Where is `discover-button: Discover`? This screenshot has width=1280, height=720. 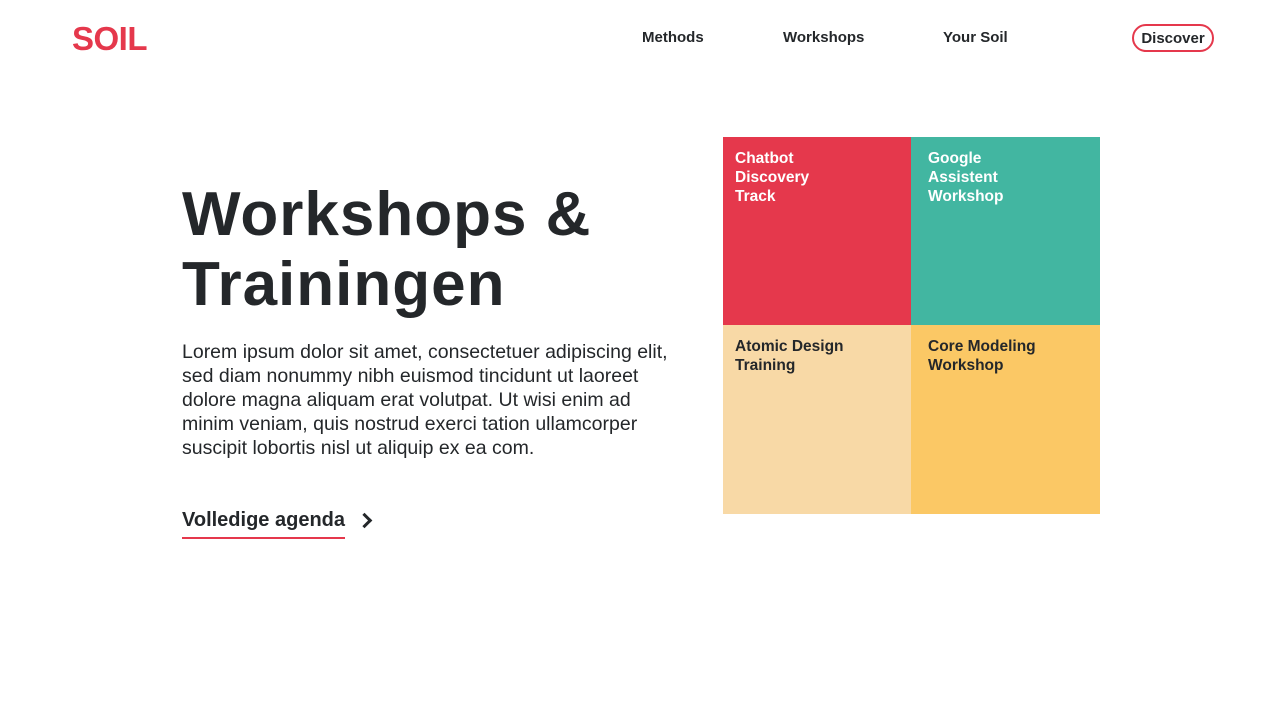 discover-button: Discover is located at coordinates (1173, 38).